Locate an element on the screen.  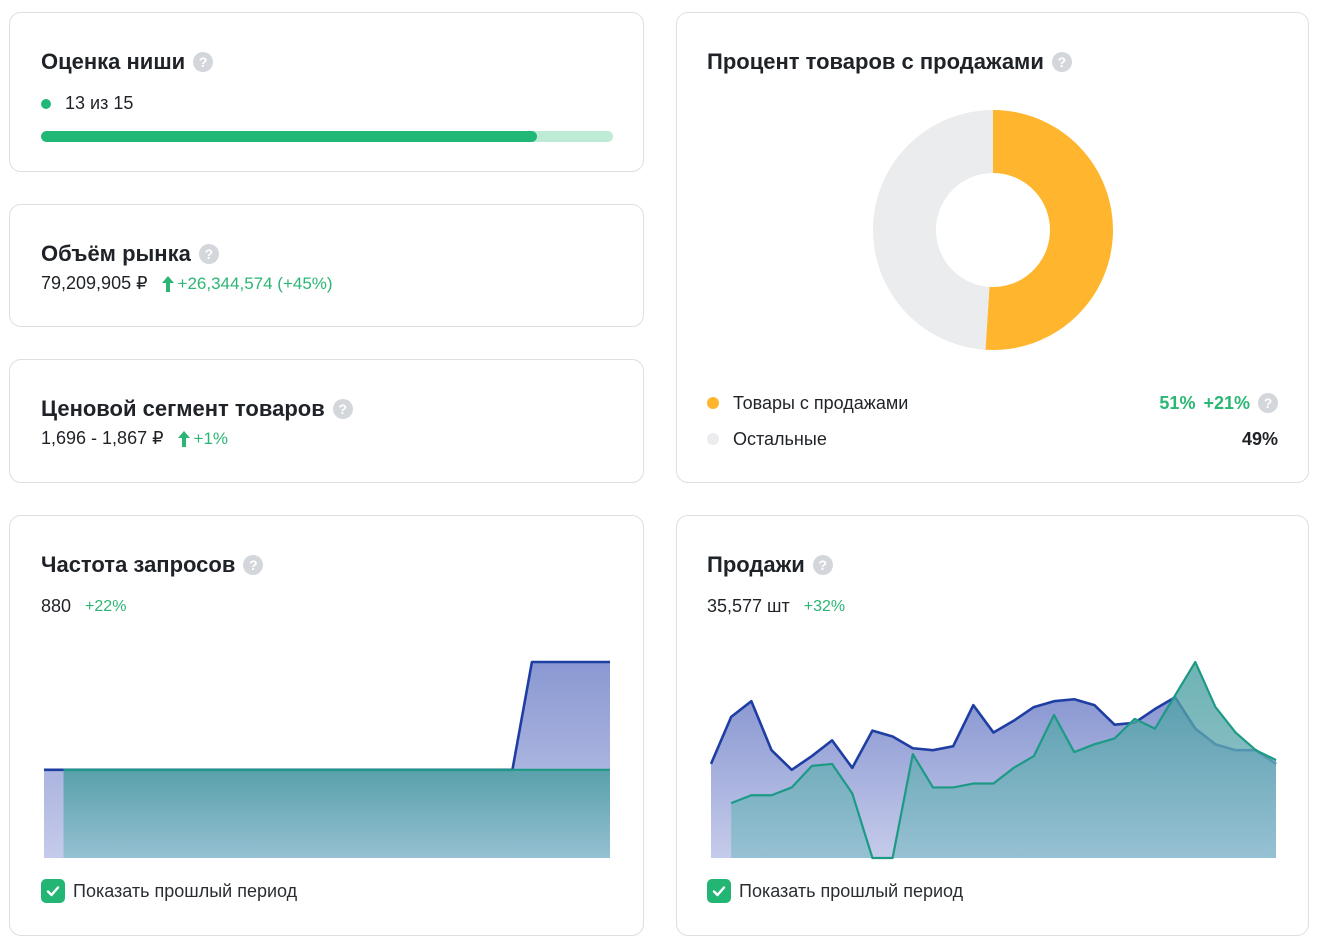
queries-value: 880 is located at coordinates (56, 606).